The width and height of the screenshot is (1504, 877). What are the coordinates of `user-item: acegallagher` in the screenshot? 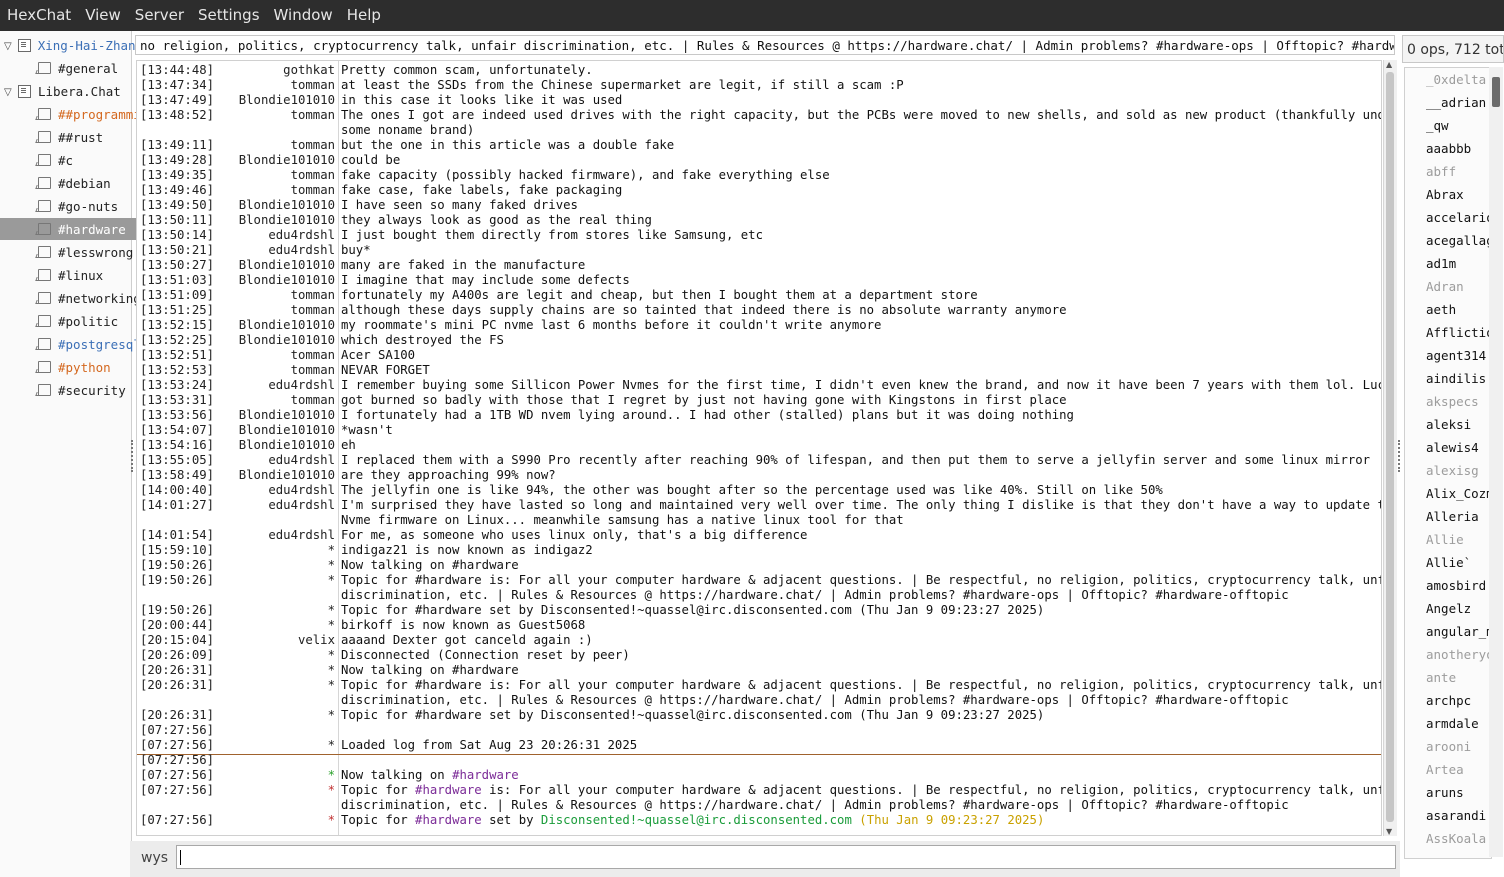 It's located at (1458, 240).